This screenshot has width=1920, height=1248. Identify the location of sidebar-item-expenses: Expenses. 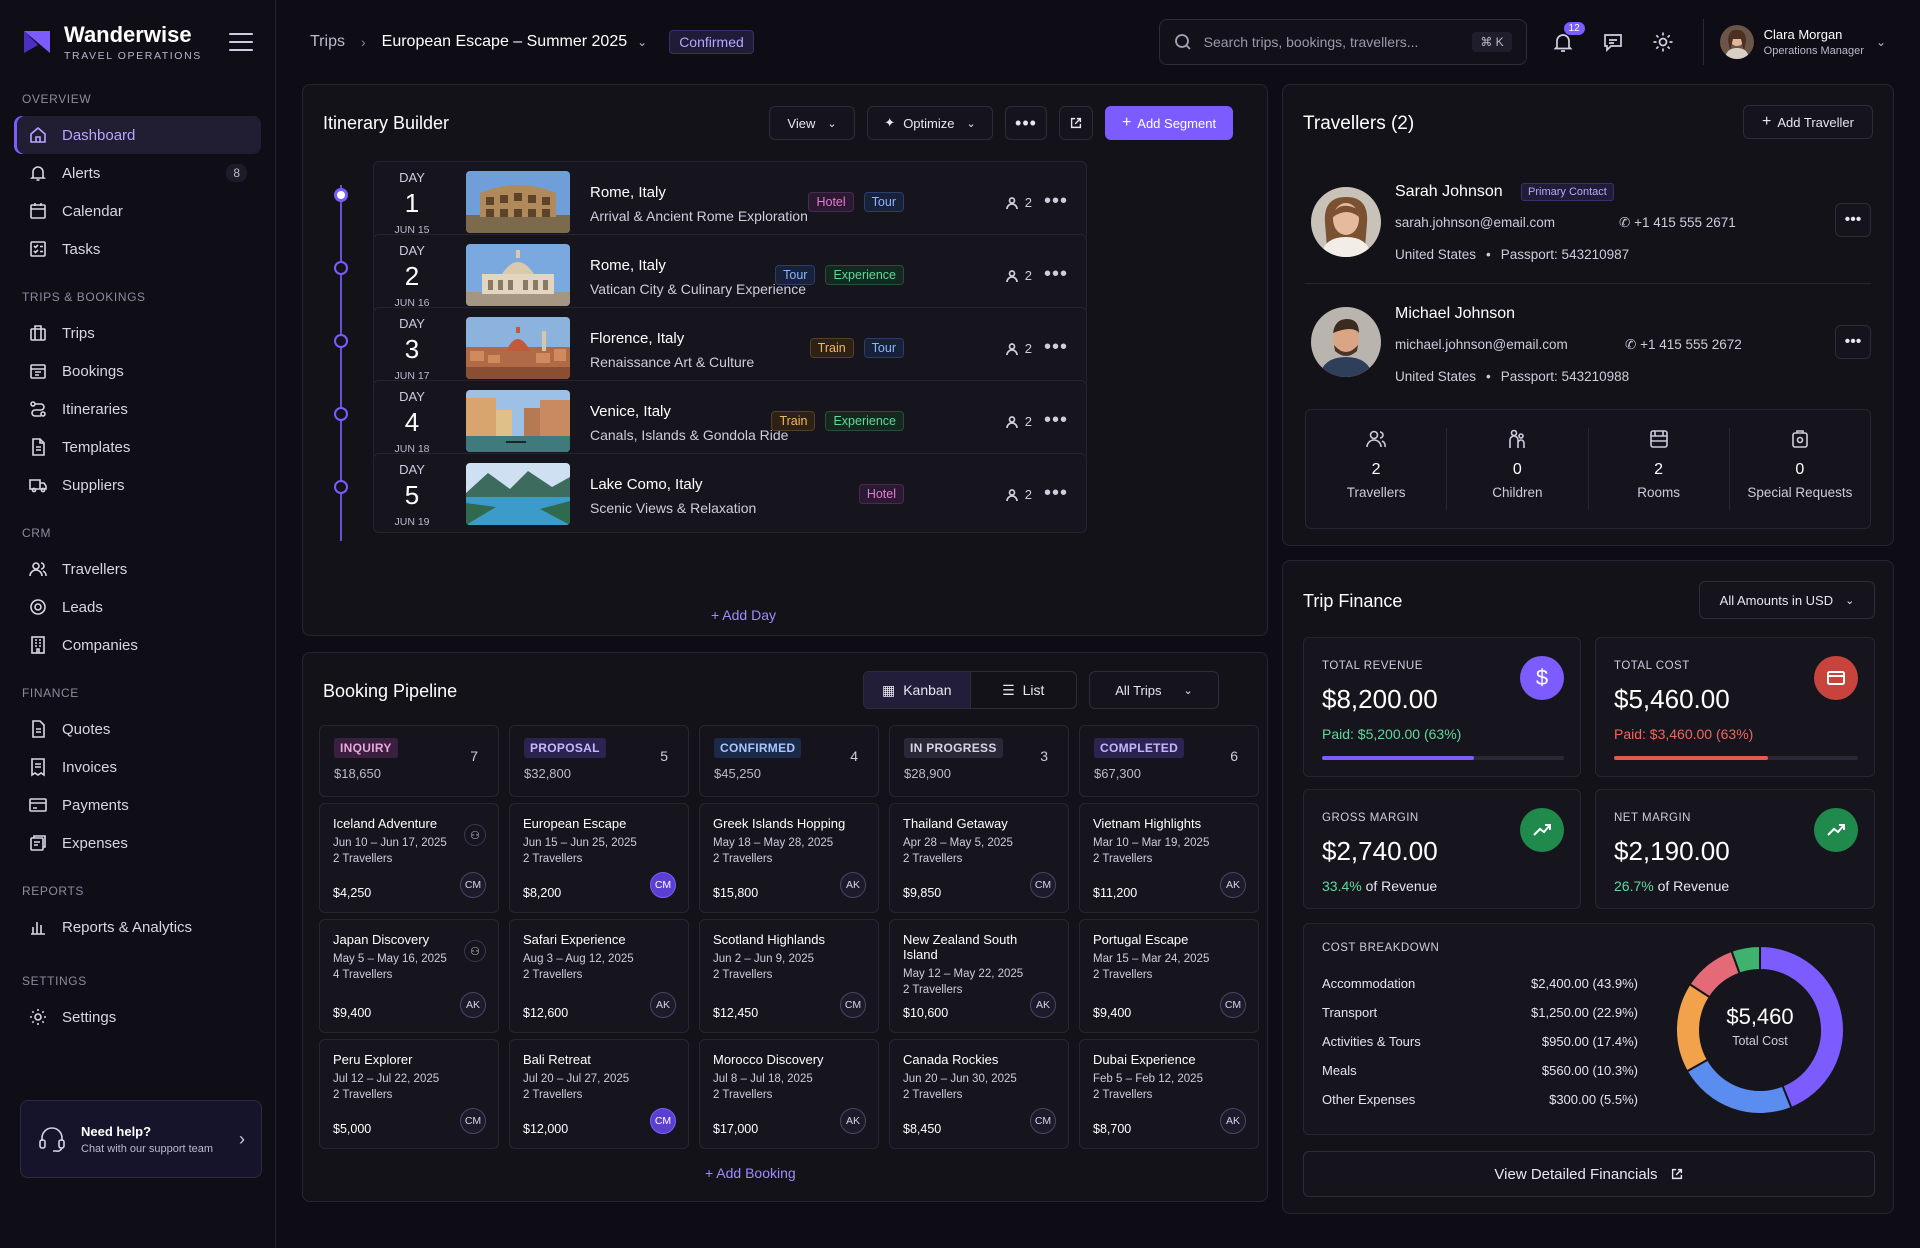
(137, 843).